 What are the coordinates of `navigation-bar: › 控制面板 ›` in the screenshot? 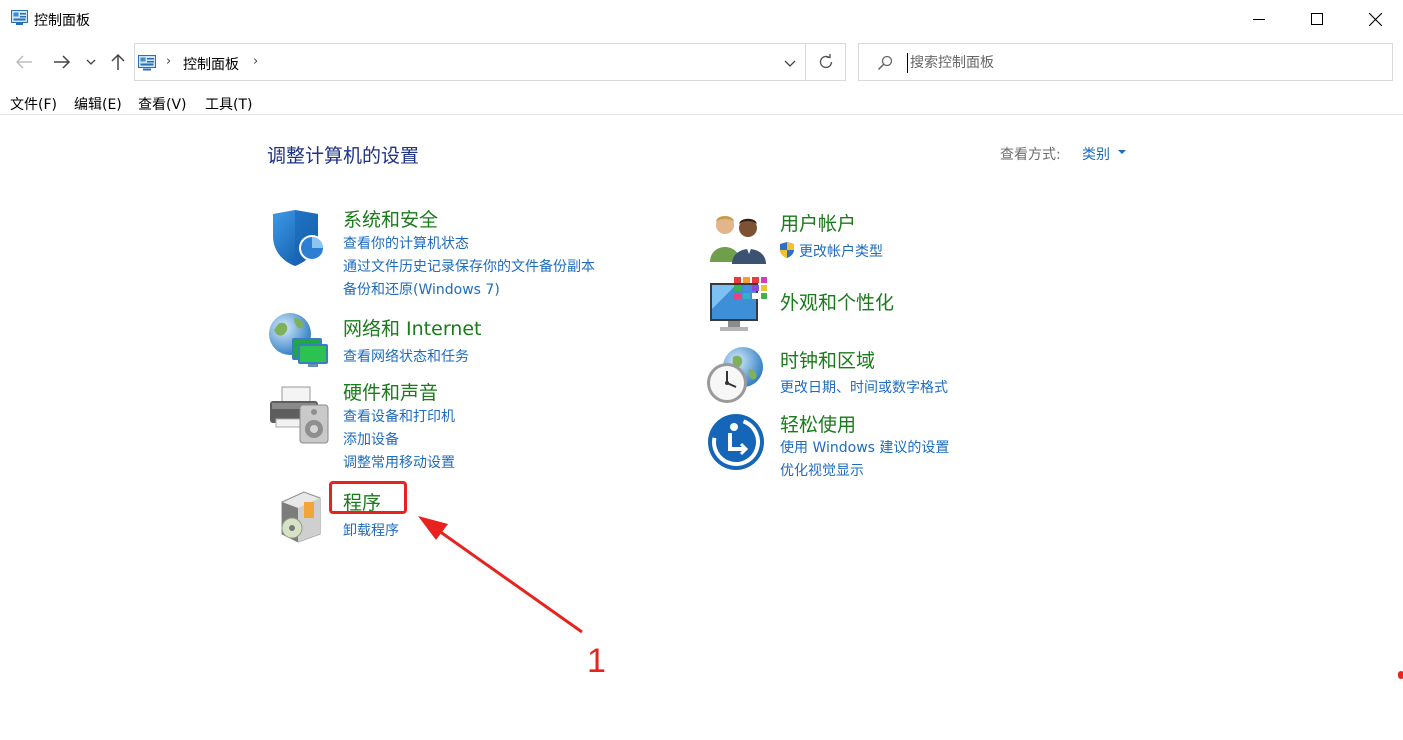 It's located at (701, 62).